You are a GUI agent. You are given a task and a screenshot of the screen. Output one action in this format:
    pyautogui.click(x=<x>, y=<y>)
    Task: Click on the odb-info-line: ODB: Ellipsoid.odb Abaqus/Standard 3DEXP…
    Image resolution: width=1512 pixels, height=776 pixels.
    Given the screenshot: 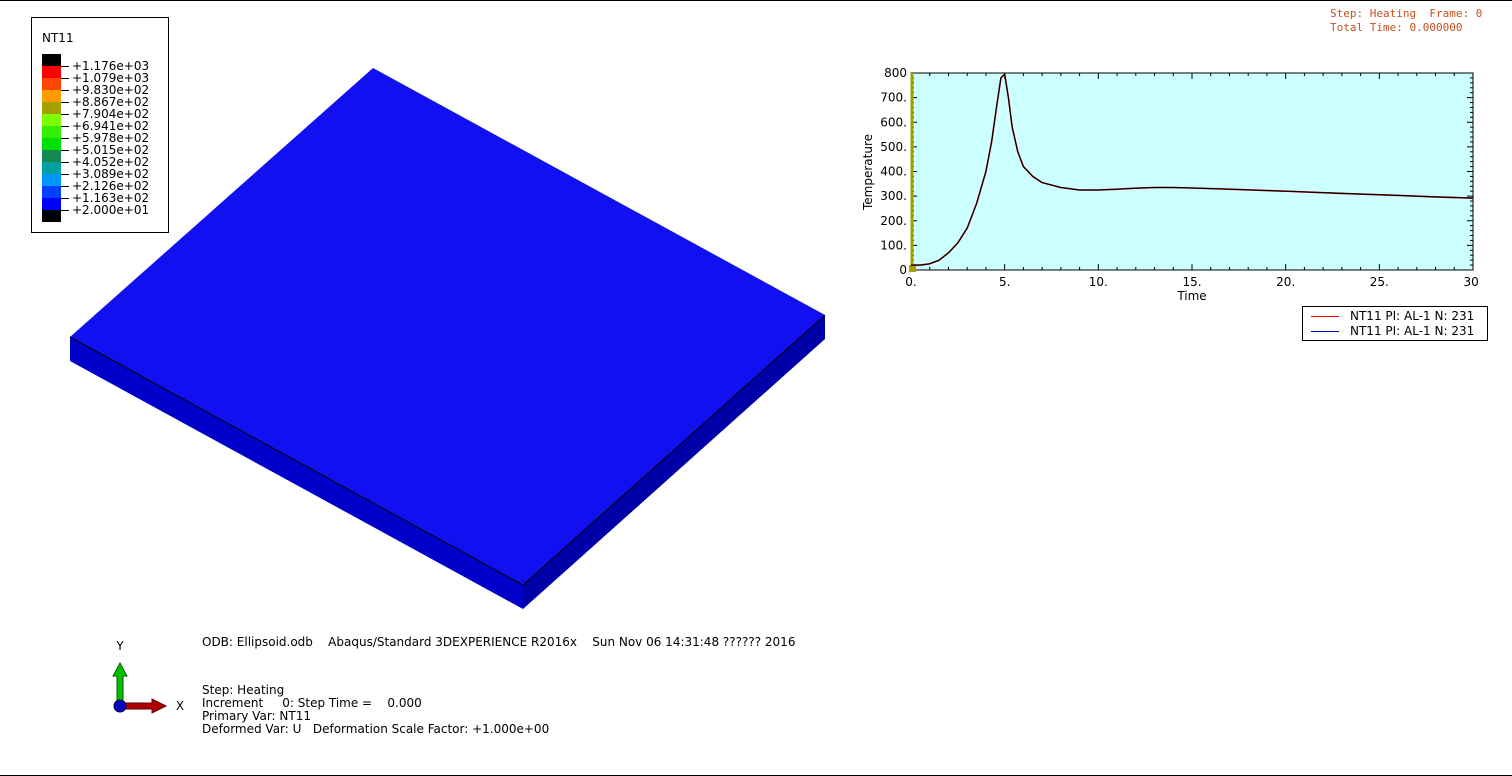 What is the action you would take?
    pyautogui.click(x=499, y=642)
    